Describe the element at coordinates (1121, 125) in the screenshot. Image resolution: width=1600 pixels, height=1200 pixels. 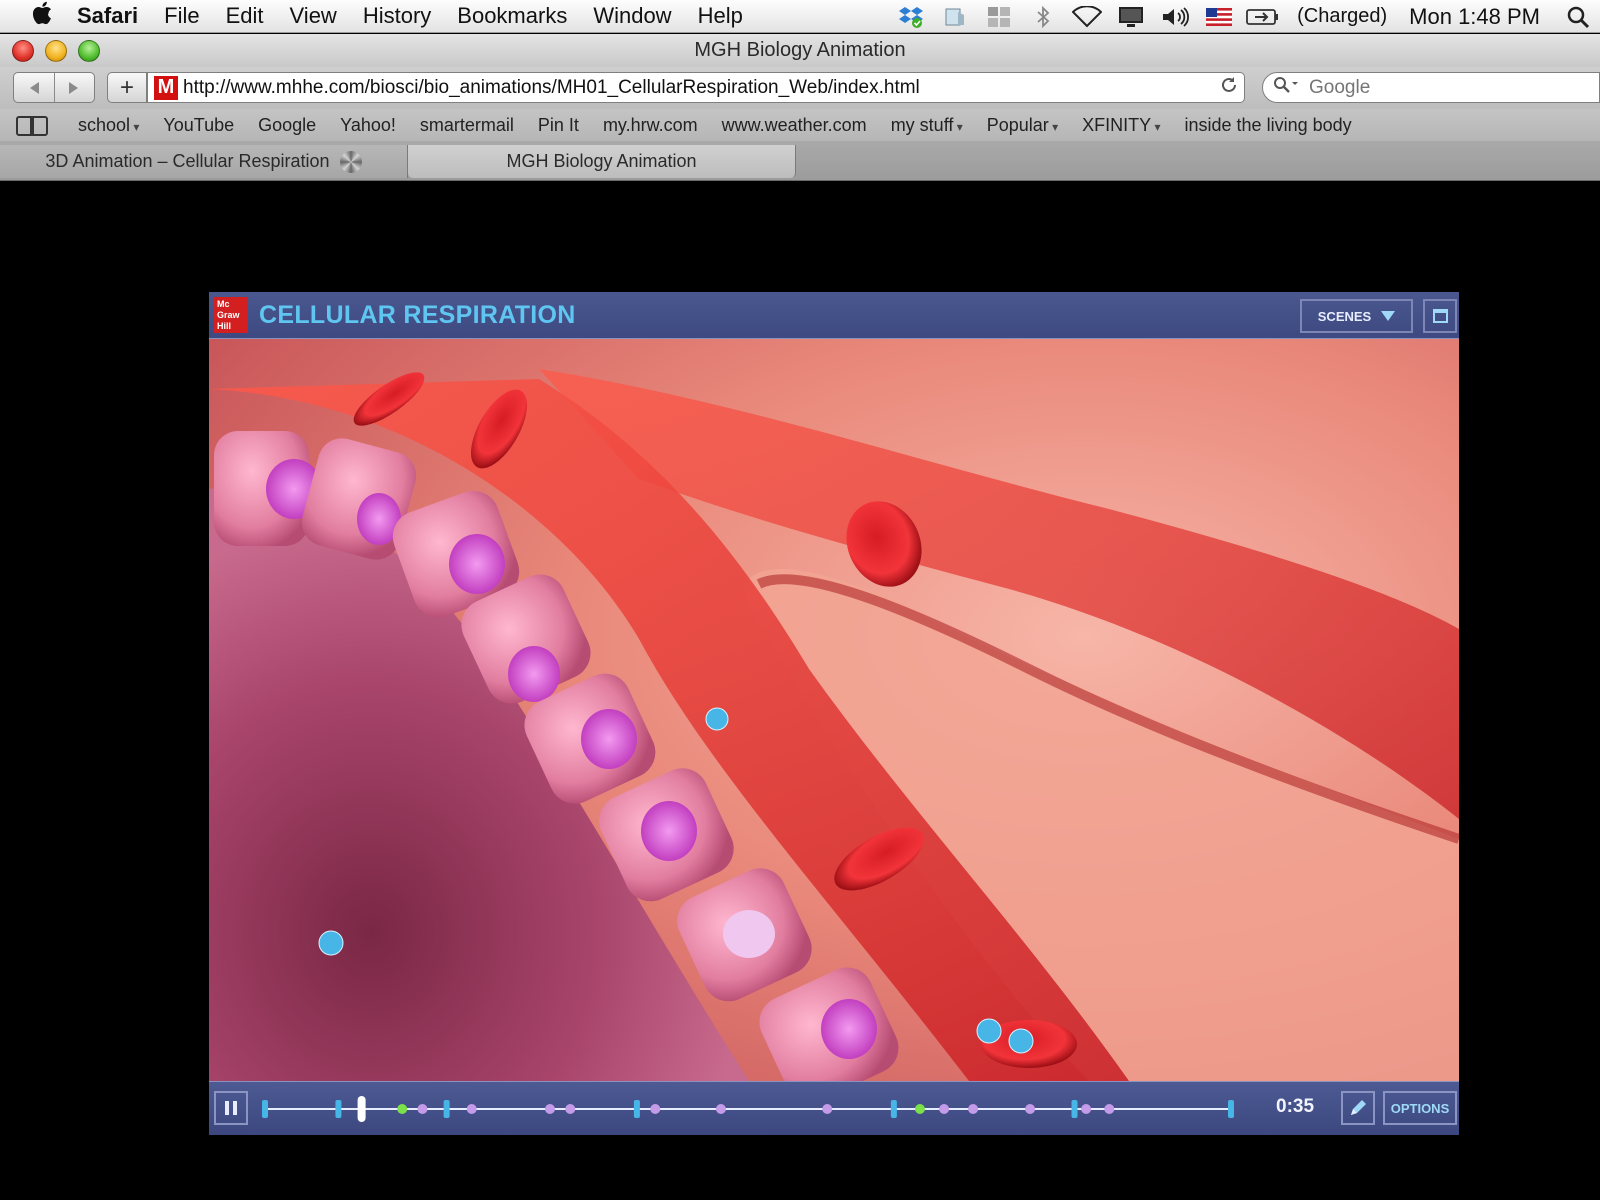
I see `bookmark-item: XFINITY ▾` at that location.